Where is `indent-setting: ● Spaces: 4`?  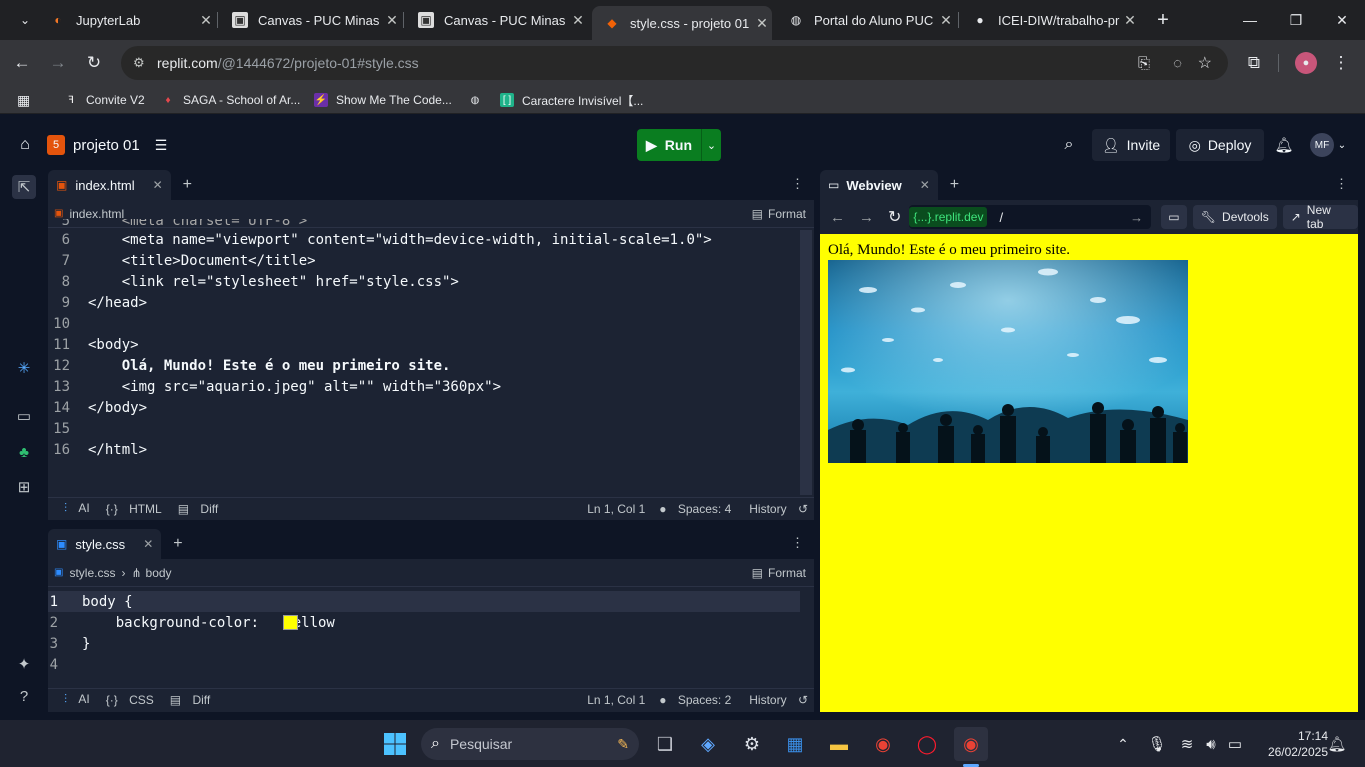
indent-setting: ● Spaces: 4 is located at coordinates (695, 509).